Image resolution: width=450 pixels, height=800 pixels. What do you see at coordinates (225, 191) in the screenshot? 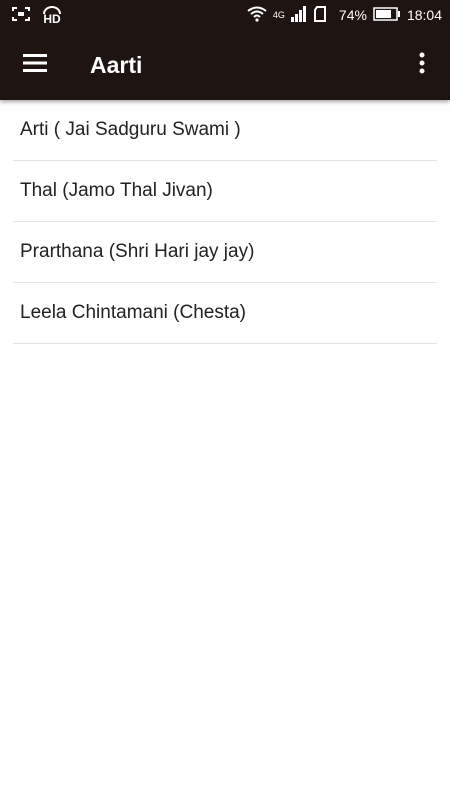
I see `list-item-thal: Thal (Jamo Thal Jivan)` at bounding box center [225, 191].